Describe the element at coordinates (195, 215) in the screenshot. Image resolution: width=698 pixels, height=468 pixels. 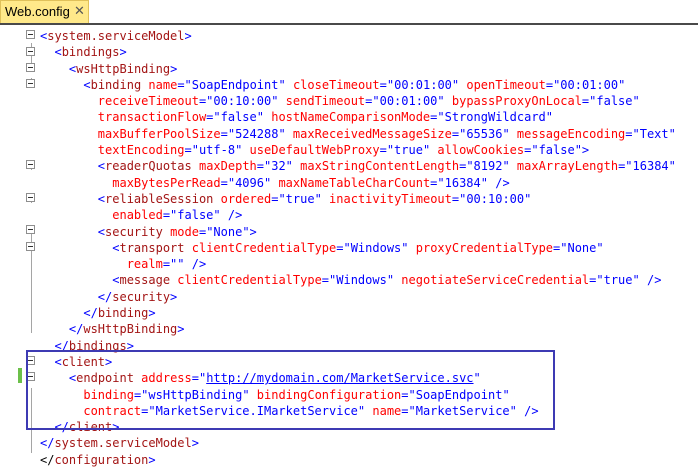
I see `code-token: false` at that location.